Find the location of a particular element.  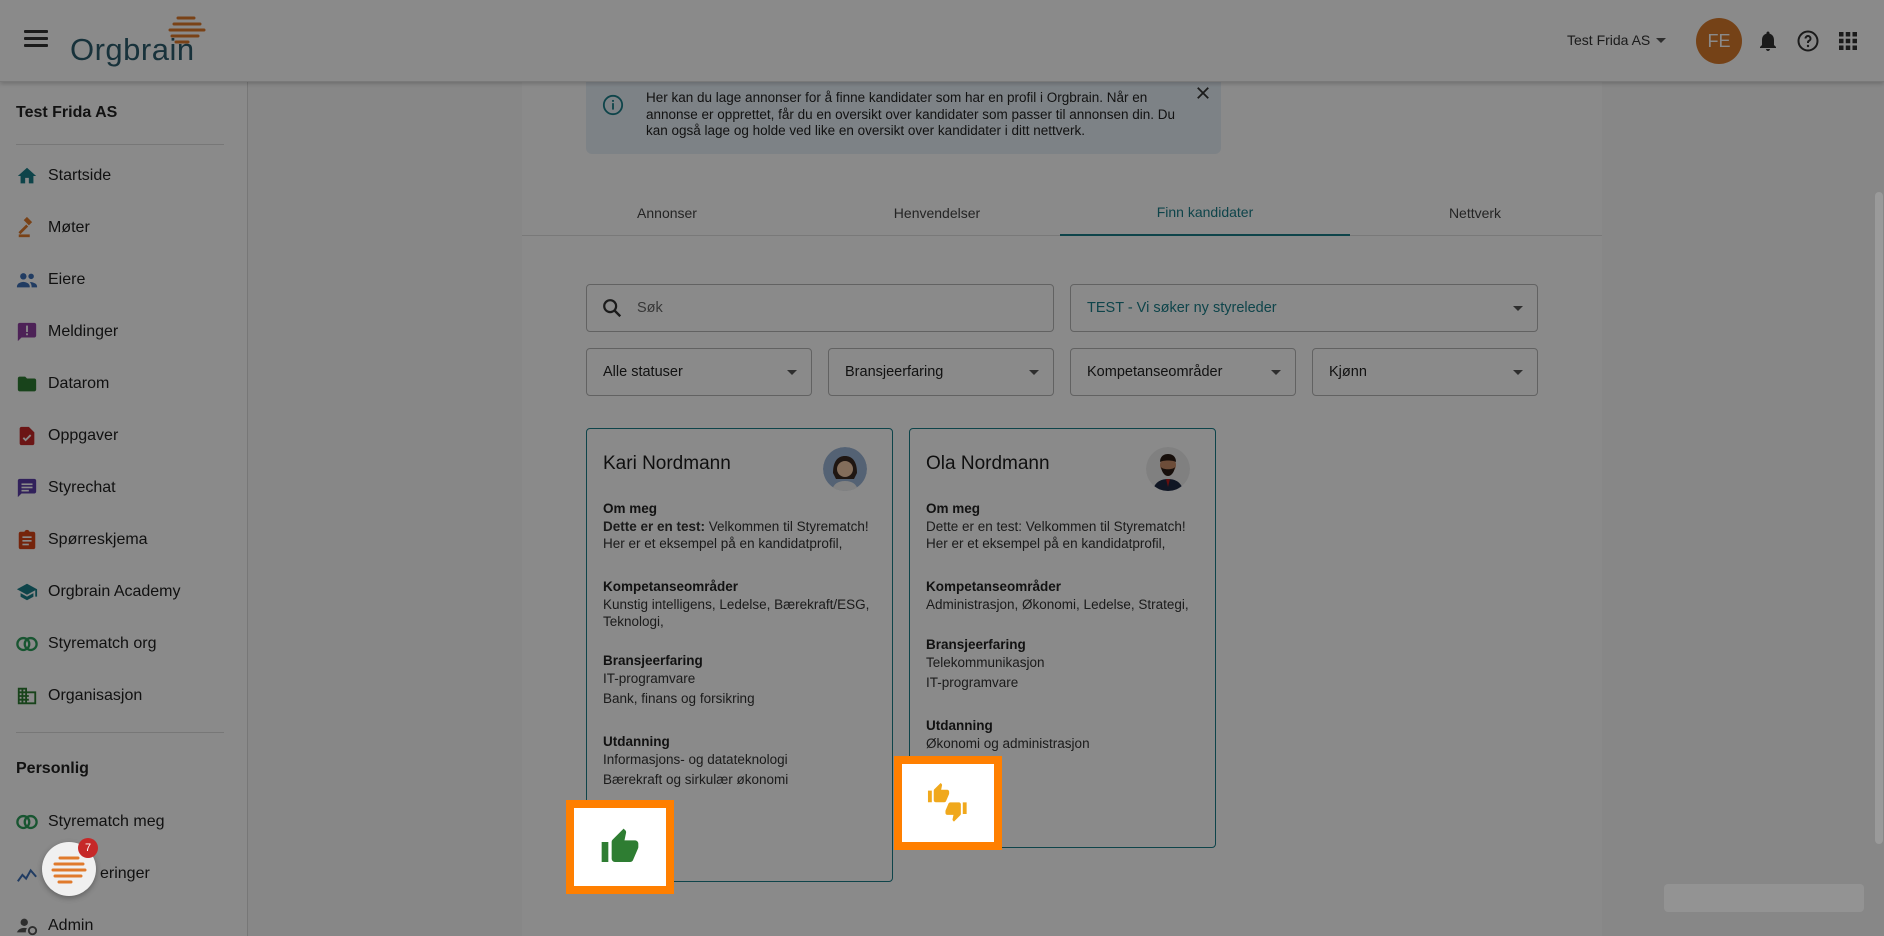

sidebar-item-academy: Orgbrain Academy is located at coordinates (126, 592).